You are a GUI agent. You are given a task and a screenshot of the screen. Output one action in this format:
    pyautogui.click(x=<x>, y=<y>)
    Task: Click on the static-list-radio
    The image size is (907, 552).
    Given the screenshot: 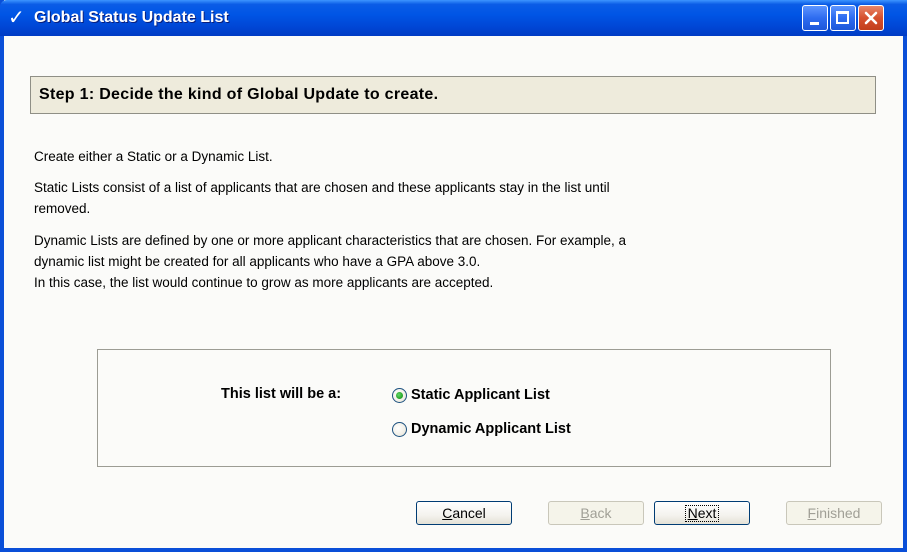 What is the action you would take?
    pyautogui.click(x=399, y=395)
    